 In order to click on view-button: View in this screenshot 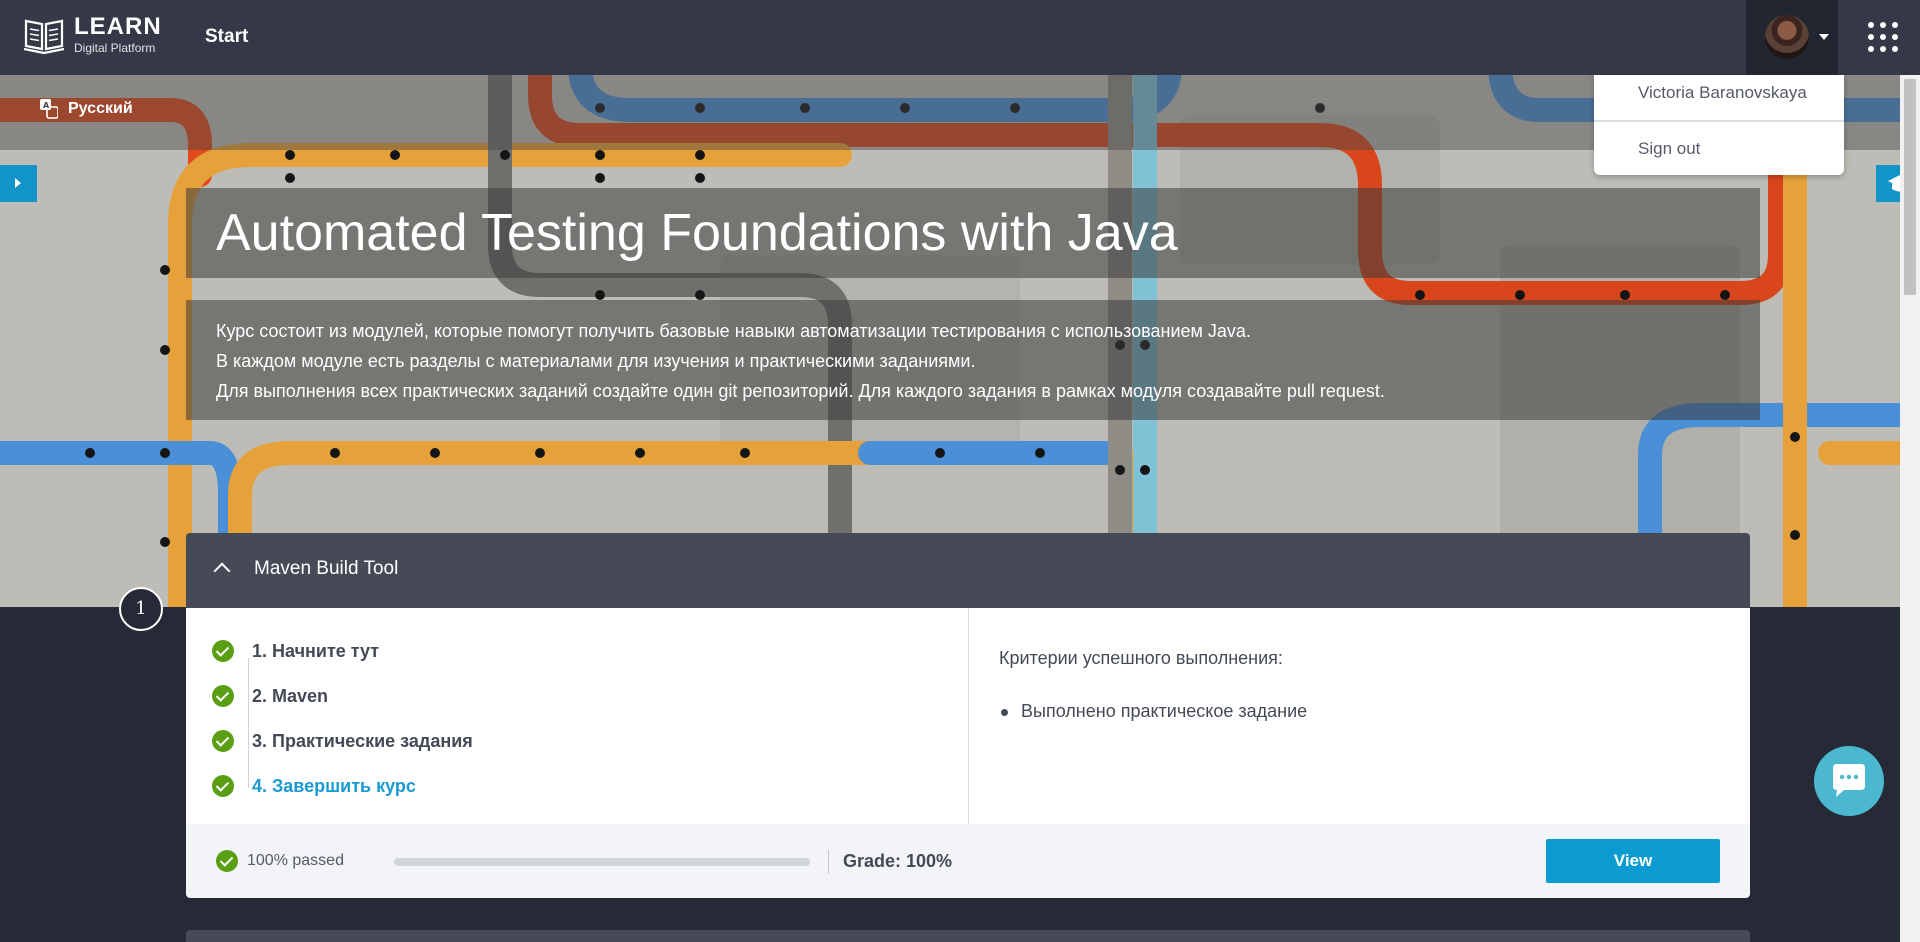, I will do `click(1633, 861)`.